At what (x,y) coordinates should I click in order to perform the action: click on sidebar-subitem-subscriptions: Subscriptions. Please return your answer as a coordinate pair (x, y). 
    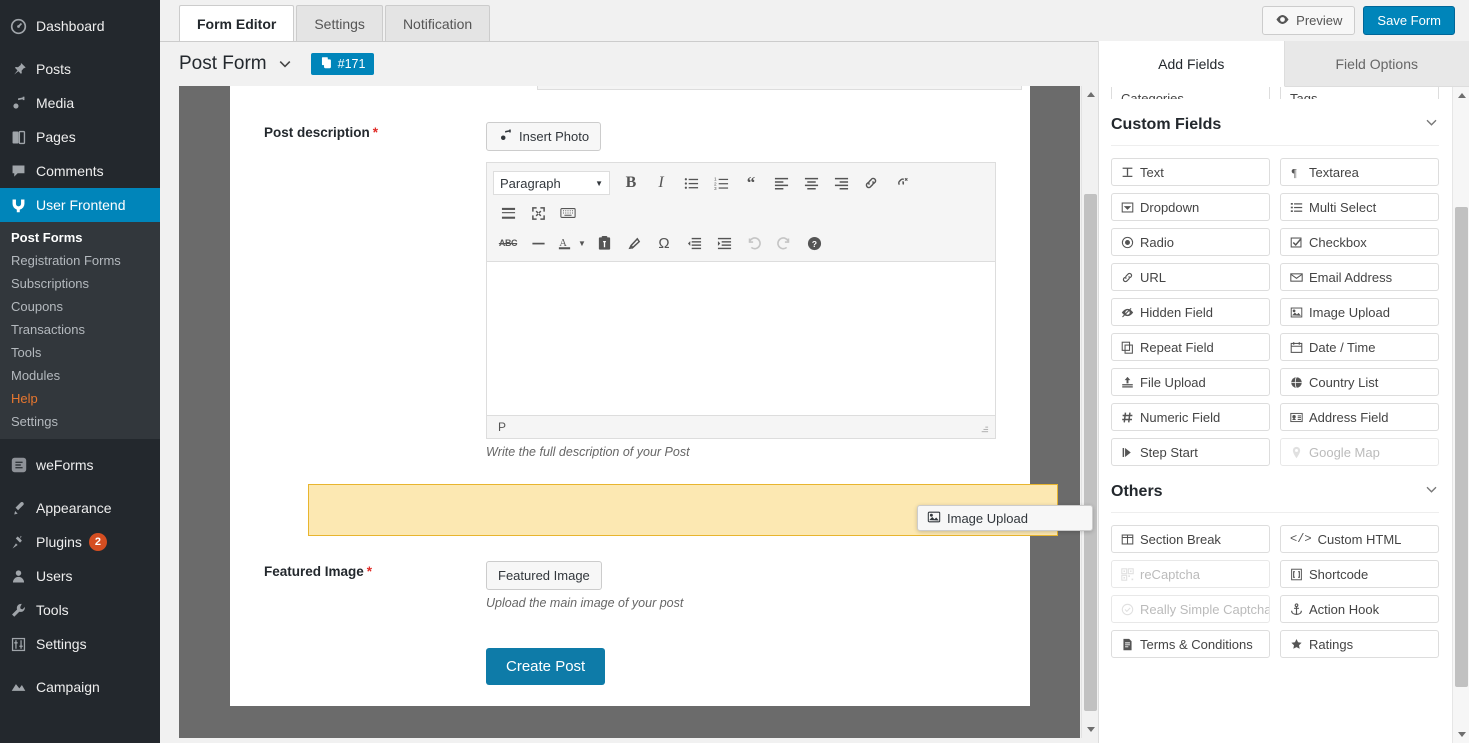
    Looking at the image, I should click on (80, 283).